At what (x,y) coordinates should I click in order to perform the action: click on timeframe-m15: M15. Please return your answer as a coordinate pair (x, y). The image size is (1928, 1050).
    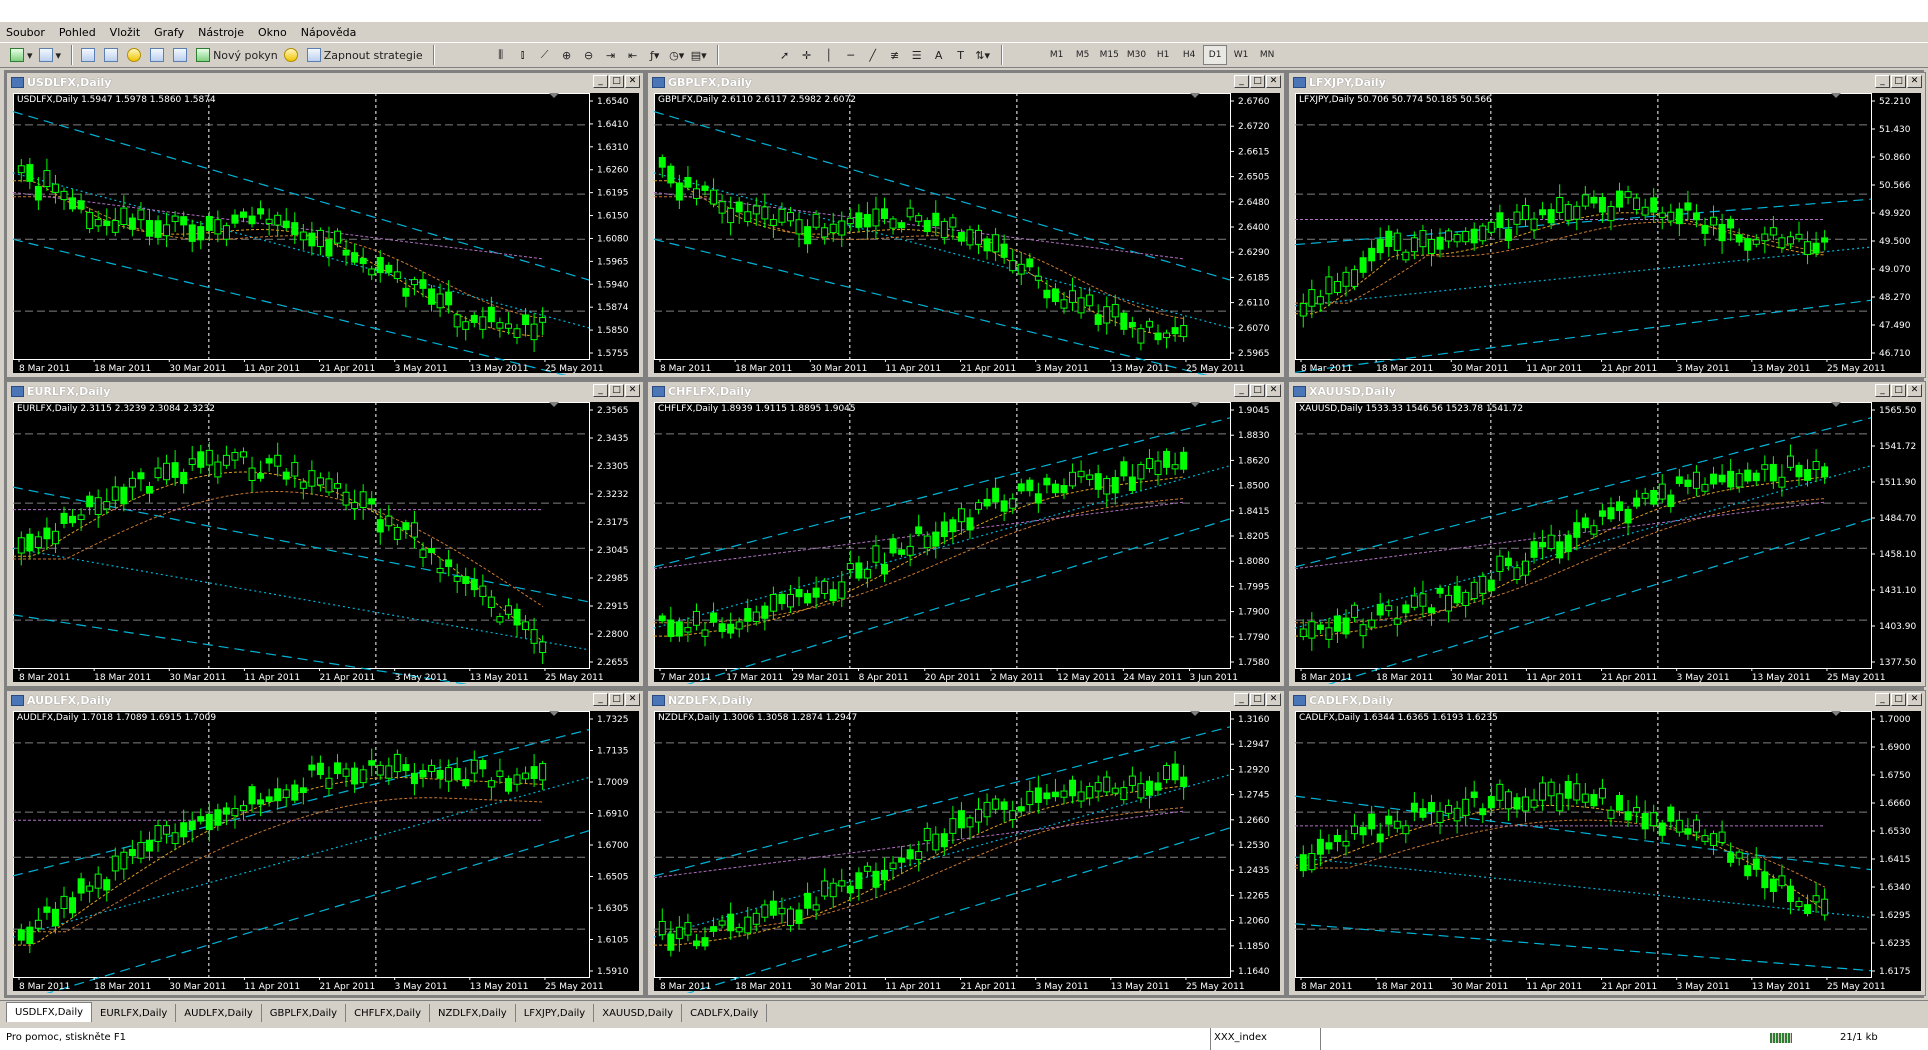
    Looking at the image, I should click on (1109, 55).